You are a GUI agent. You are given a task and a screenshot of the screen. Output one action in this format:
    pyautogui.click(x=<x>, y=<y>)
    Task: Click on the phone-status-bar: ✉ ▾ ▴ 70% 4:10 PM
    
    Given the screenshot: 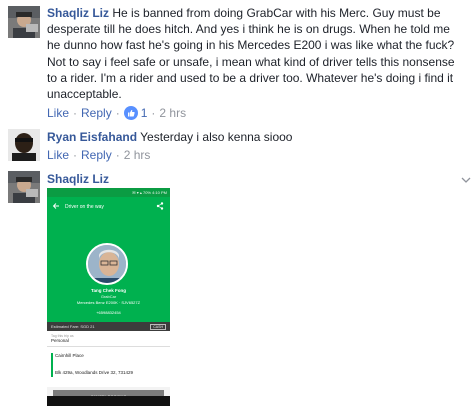 What is the action you would take?
    pyautogui.click(x=108, y=192)
    